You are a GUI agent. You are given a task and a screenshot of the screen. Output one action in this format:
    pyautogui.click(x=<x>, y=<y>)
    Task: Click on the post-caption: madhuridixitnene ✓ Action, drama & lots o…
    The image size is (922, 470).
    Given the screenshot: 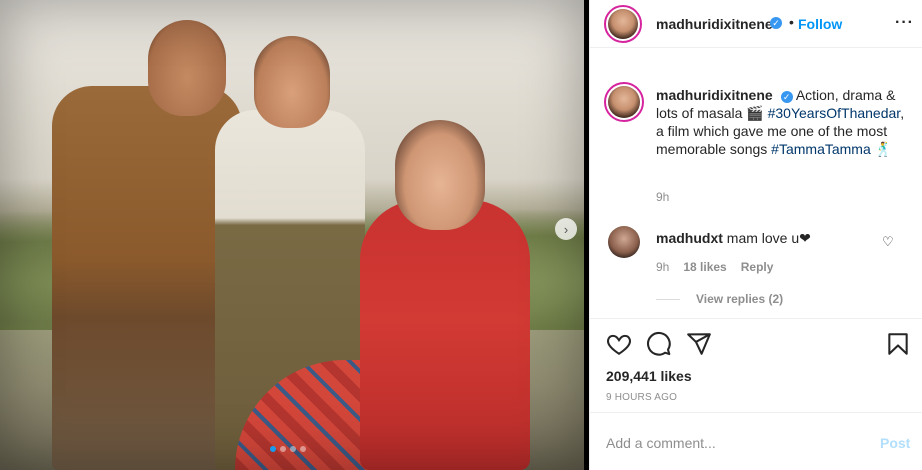 What is the action you would take?
    pyautogui.click(x=781, y=122)
    